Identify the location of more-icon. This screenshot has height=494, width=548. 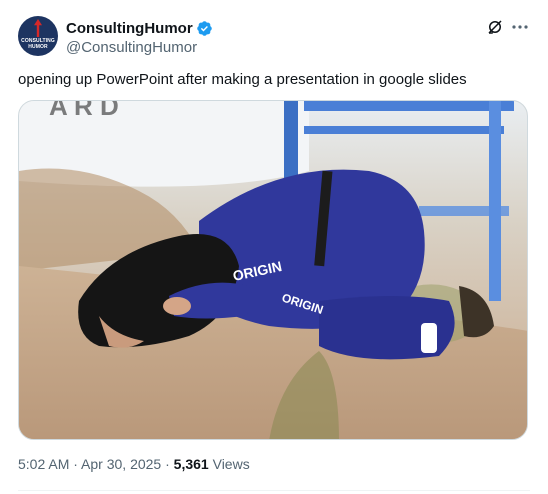
(520, 27).